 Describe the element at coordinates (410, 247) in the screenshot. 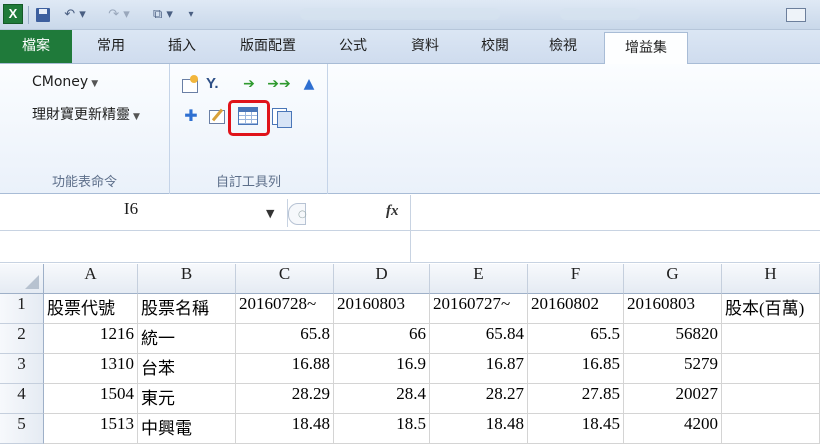

I see `formula-bar-expanded` at that location.